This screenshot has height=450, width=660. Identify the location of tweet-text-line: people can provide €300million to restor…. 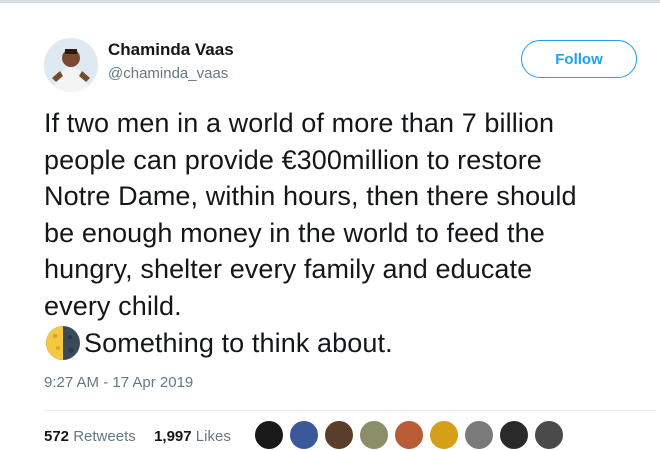
(293, 159).